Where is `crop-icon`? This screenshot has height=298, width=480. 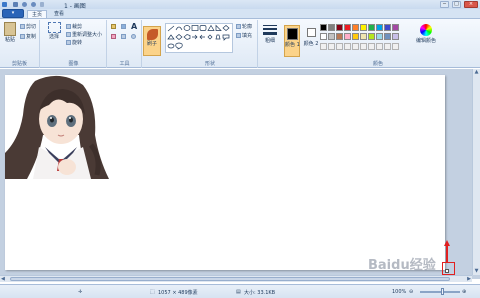 crop-icon is located at coordinates (68, 26).